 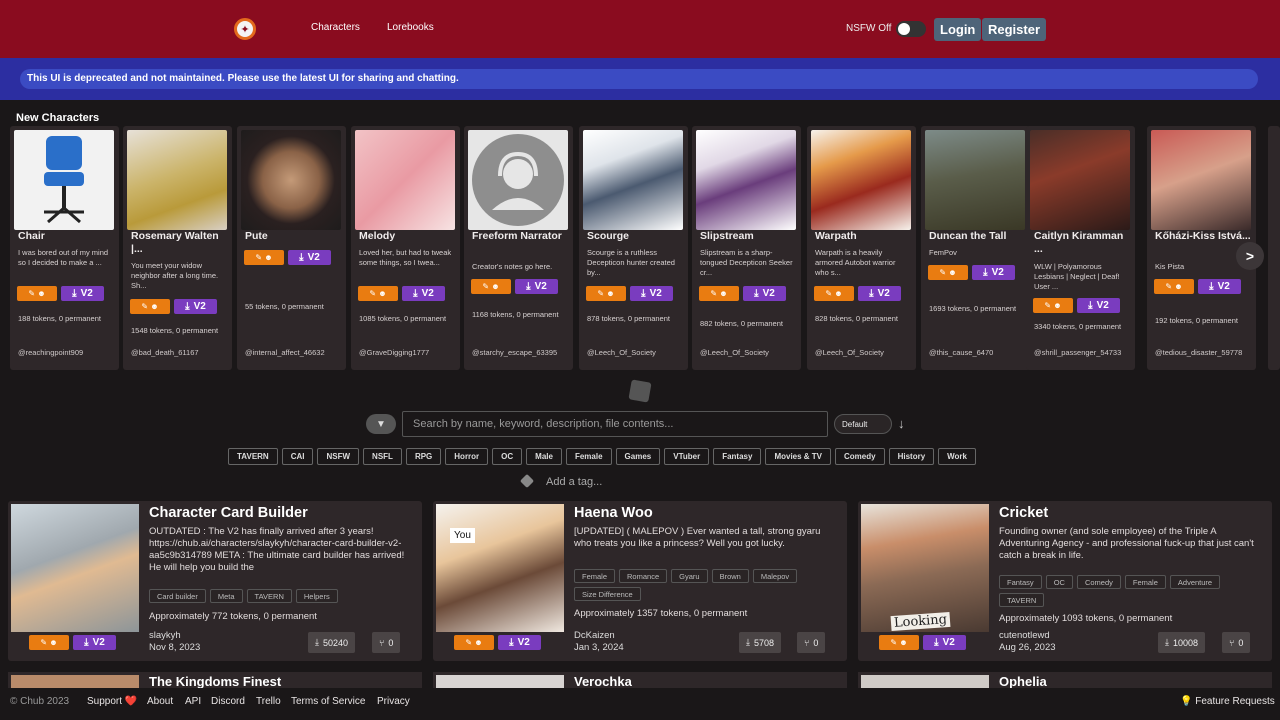 I want to click on tag-filter: CAI, so click(x=297, y=456).